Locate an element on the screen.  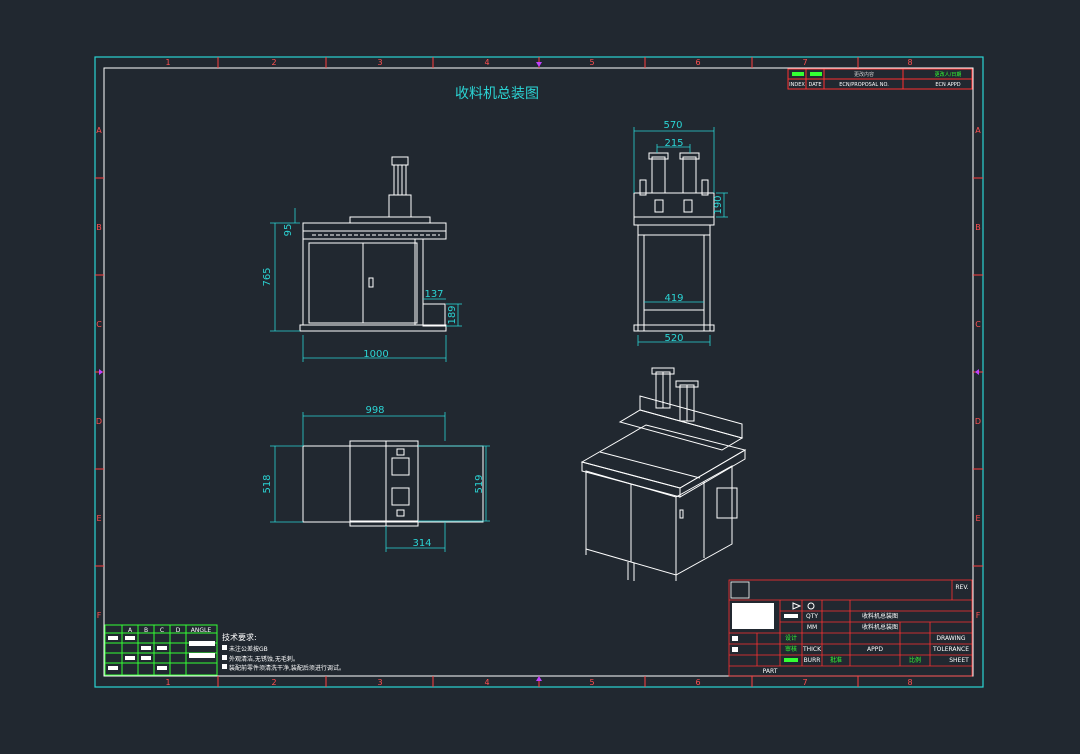
revision-ecn: ECN/PROPOSAL NO. is located at coordinates (864, 85).